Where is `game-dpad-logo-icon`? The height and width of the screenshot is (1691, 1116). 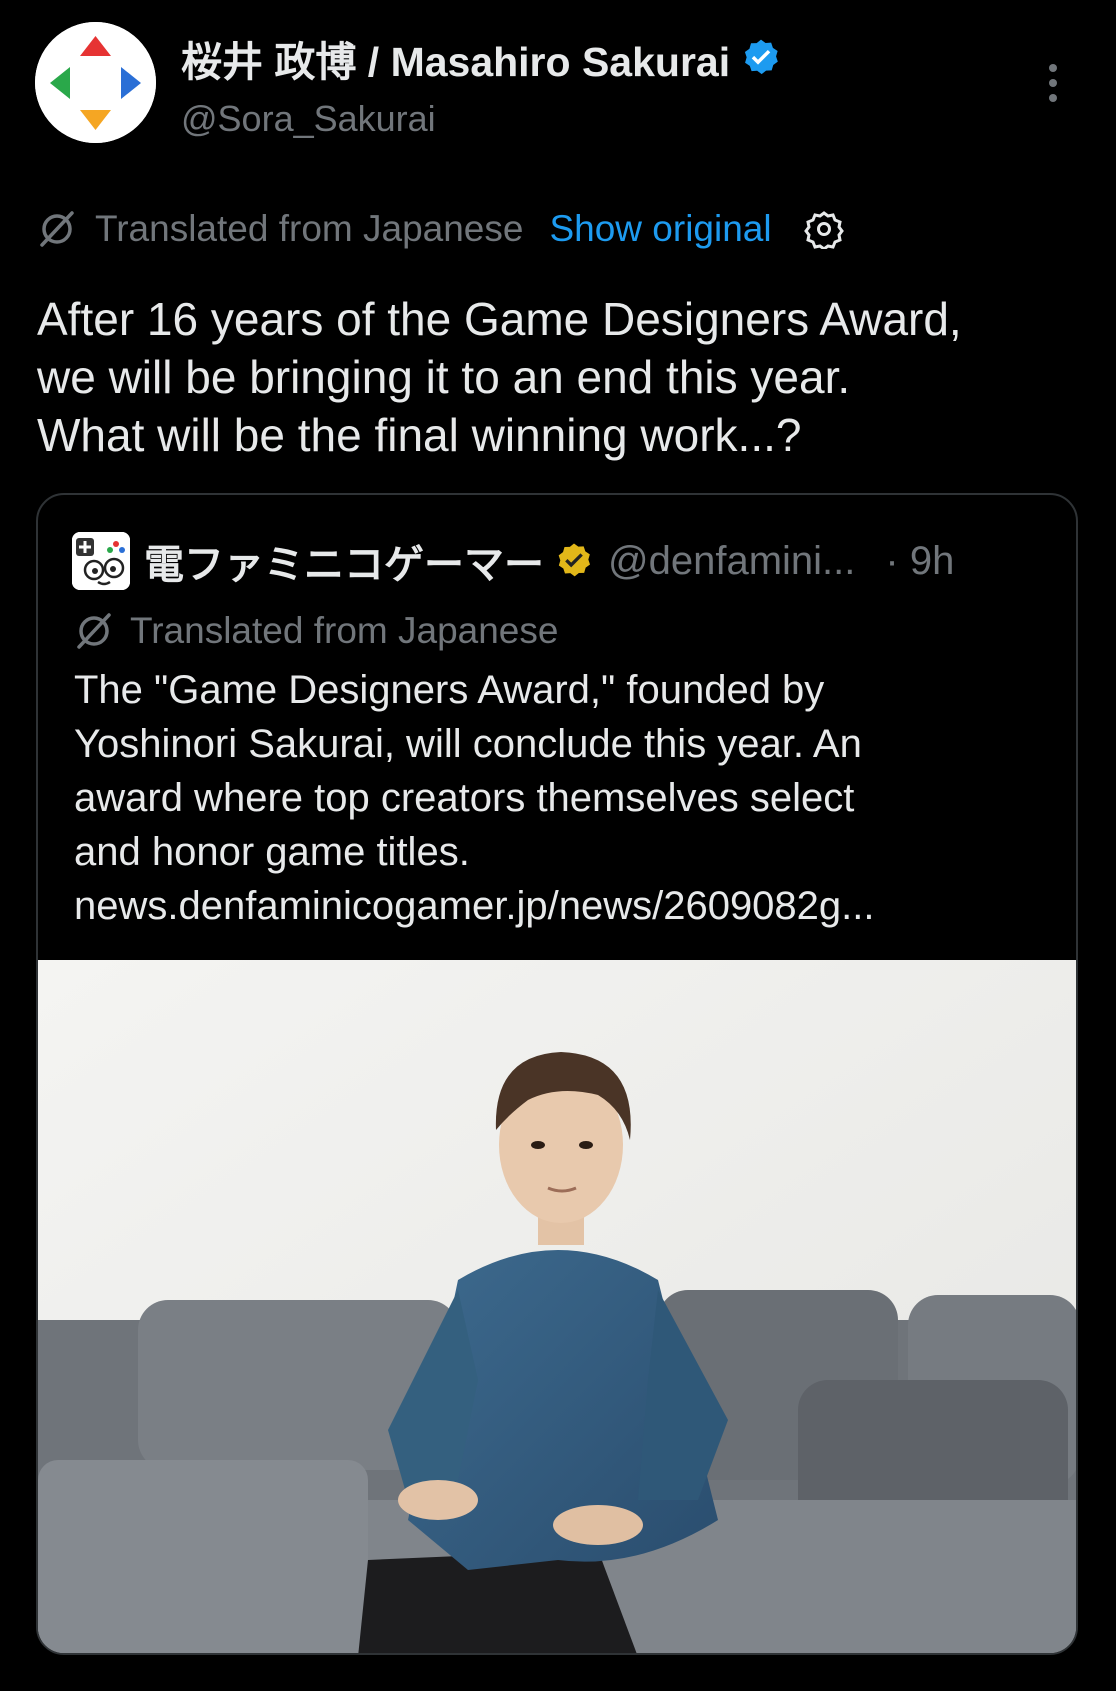
game-dpad-logo-icon is located at coordinates (95, 82).